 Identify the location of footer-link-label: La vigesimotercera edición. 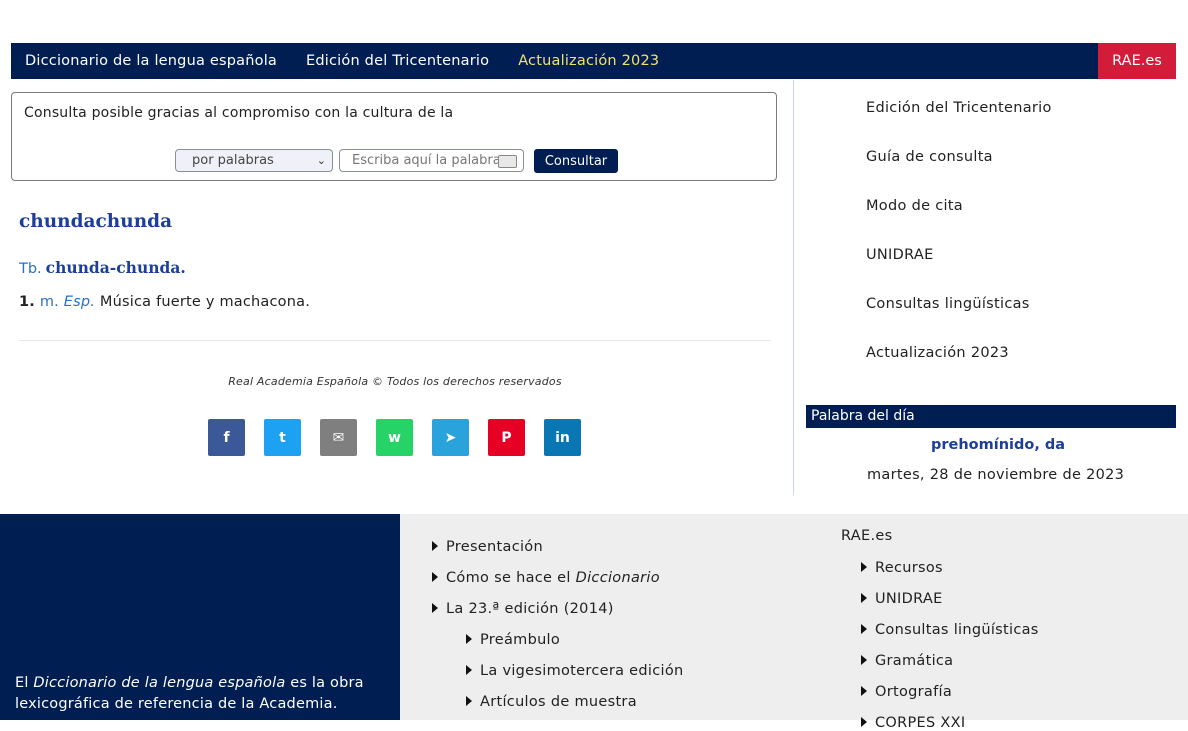
(582, 671).